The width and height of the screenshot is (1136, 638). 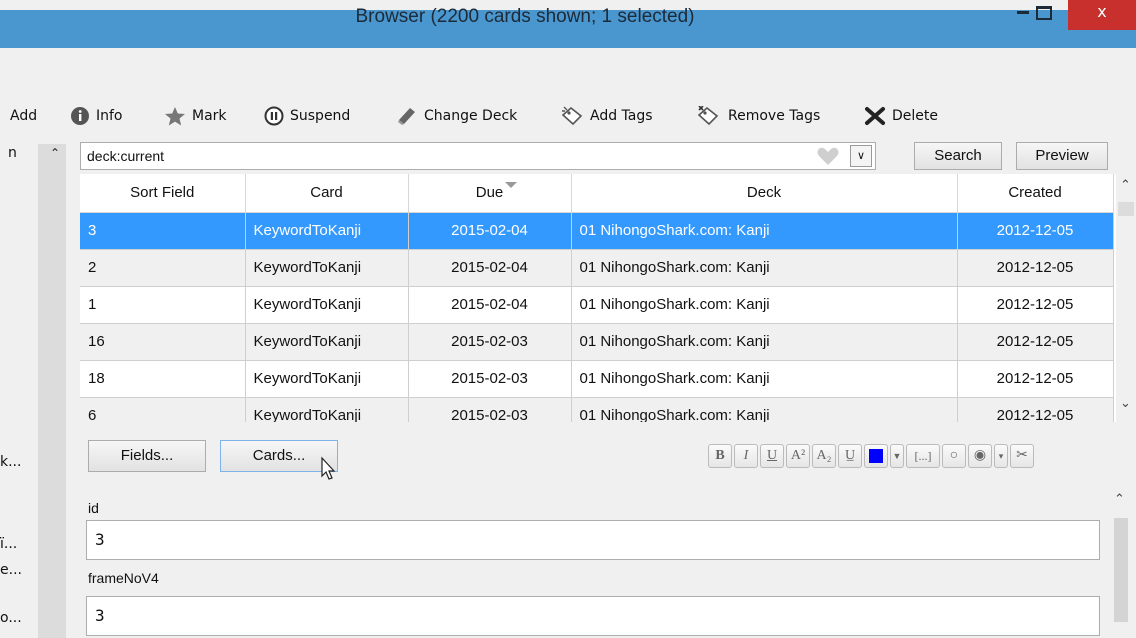 I want to click on maximize-button, so click(x=1044, y=13).